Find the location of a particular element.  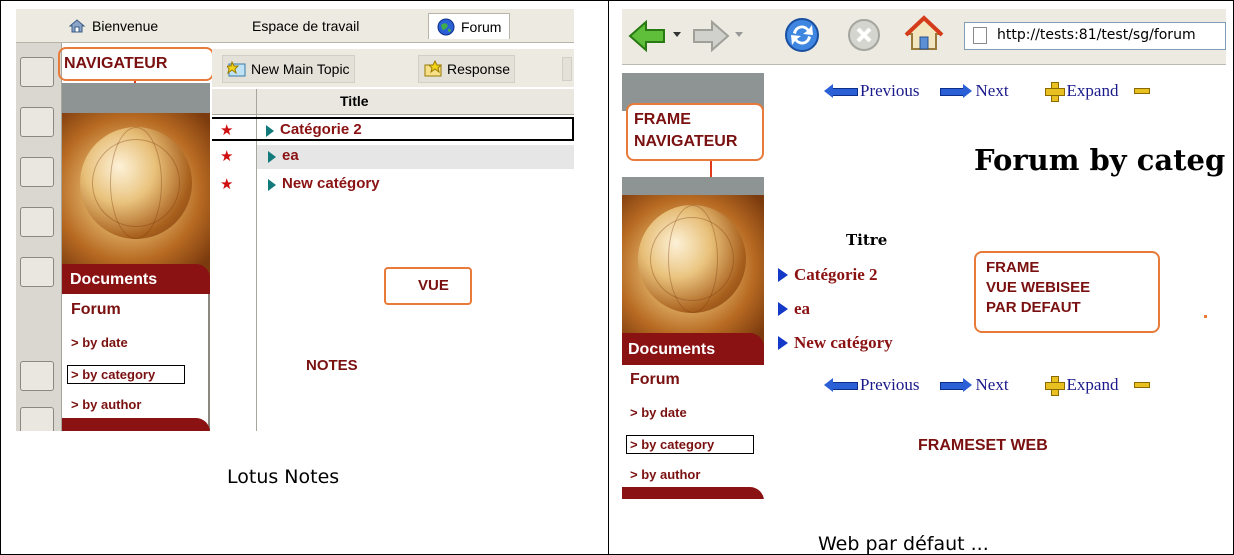

frame-vue-line-3: PAR DEFAUT is located at coordinates (1033, 307).